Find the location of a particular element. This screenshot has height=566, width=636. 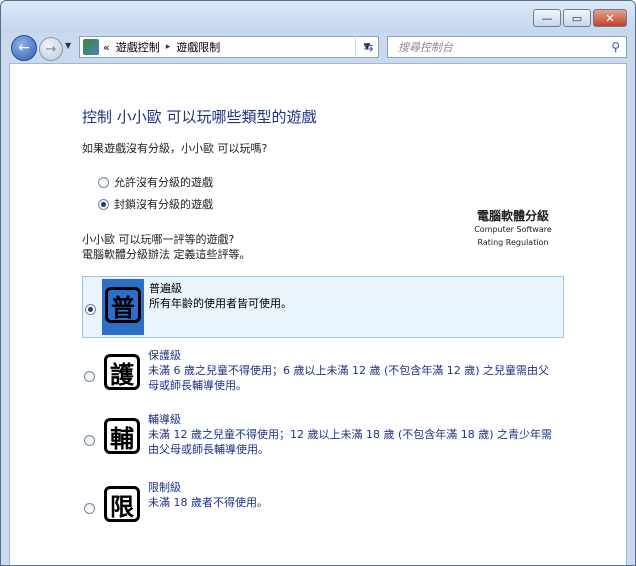

rating-restricted-badge: 限 is located at coordinates (122, 506).